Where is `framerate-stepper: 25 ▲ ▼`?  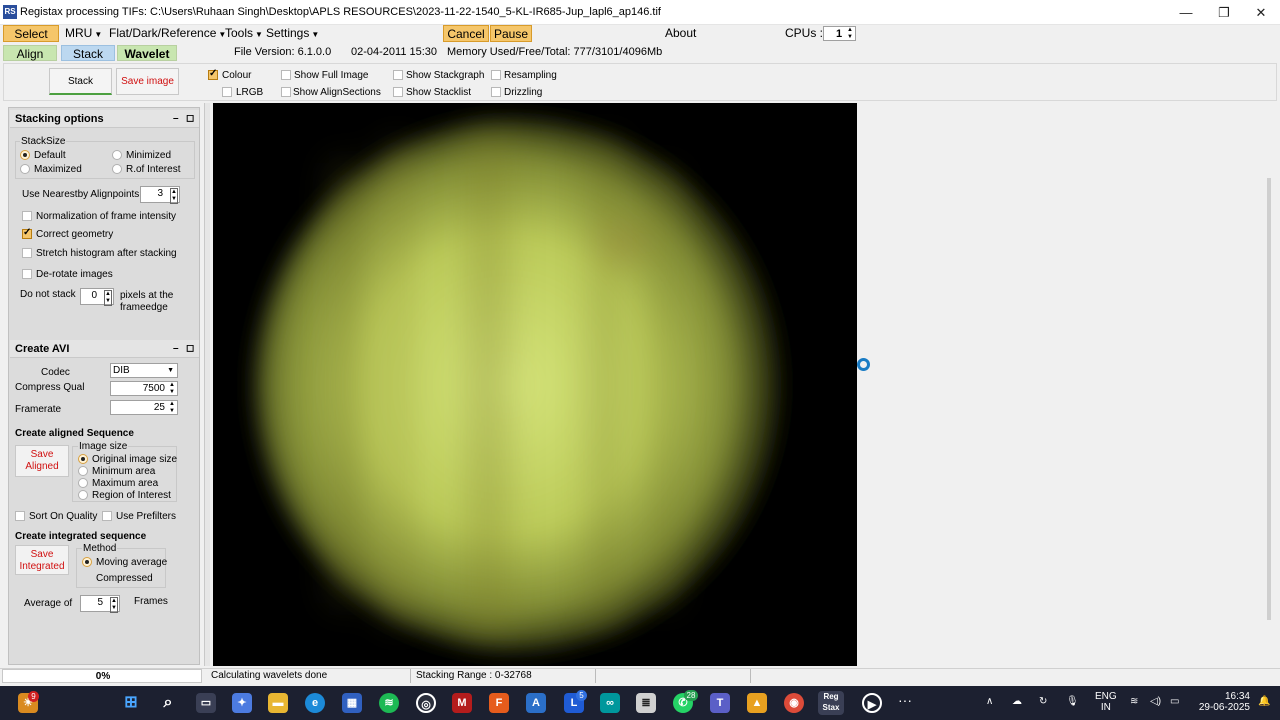
framerate-stepper: 25 ▲ ▼ is located at coordinates (144, 407).